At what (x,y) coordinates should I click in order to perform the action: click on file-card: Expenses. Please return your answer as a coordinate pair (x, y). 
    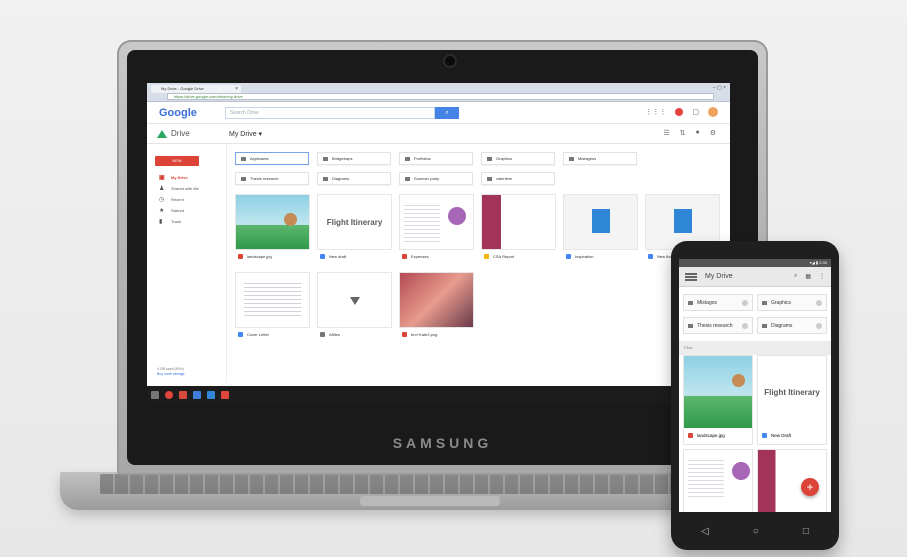
    Looking at the image, I should click on (436, 229).